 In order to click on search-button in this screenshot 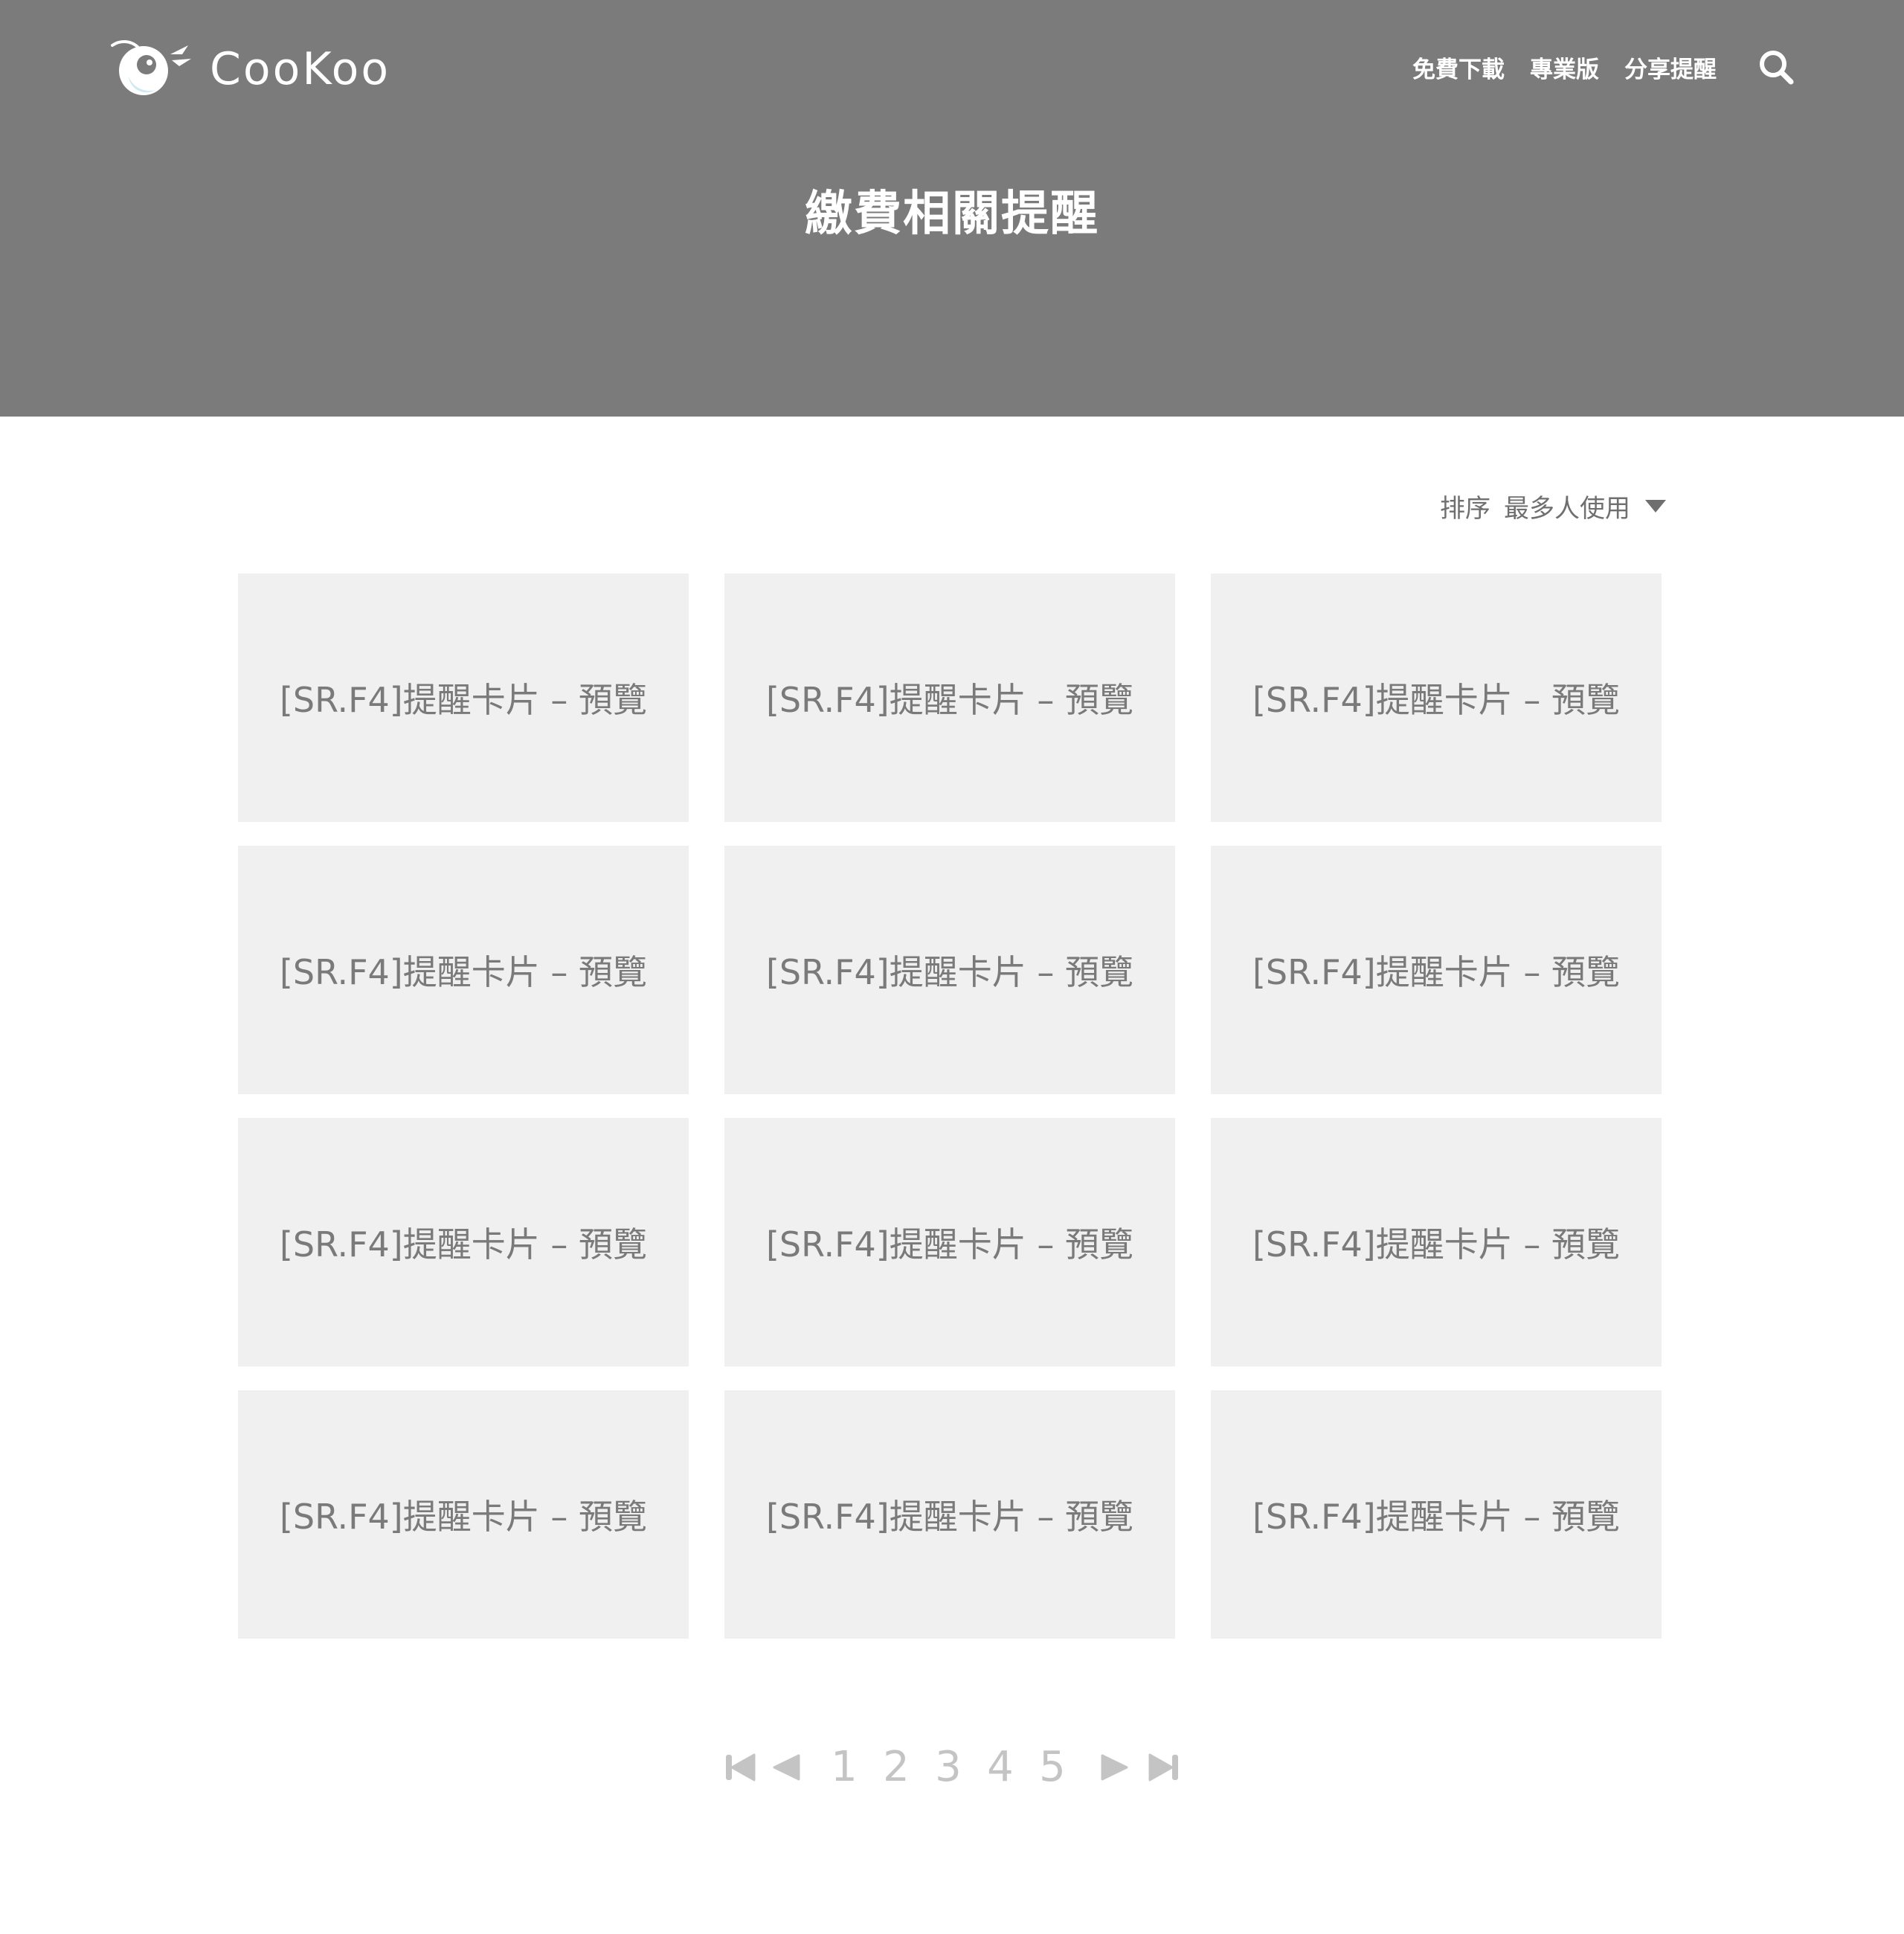, I will do `click(1776, 67)`.